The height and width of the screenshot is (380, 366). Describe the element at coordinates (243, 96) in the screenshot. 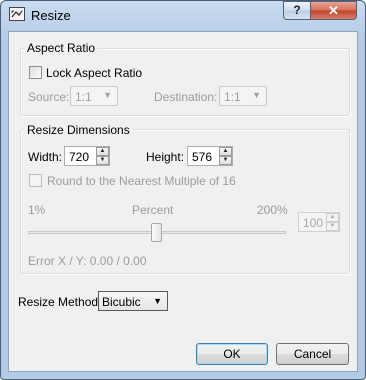

I see `destination-combobox: 1:1 ▼` at that location.